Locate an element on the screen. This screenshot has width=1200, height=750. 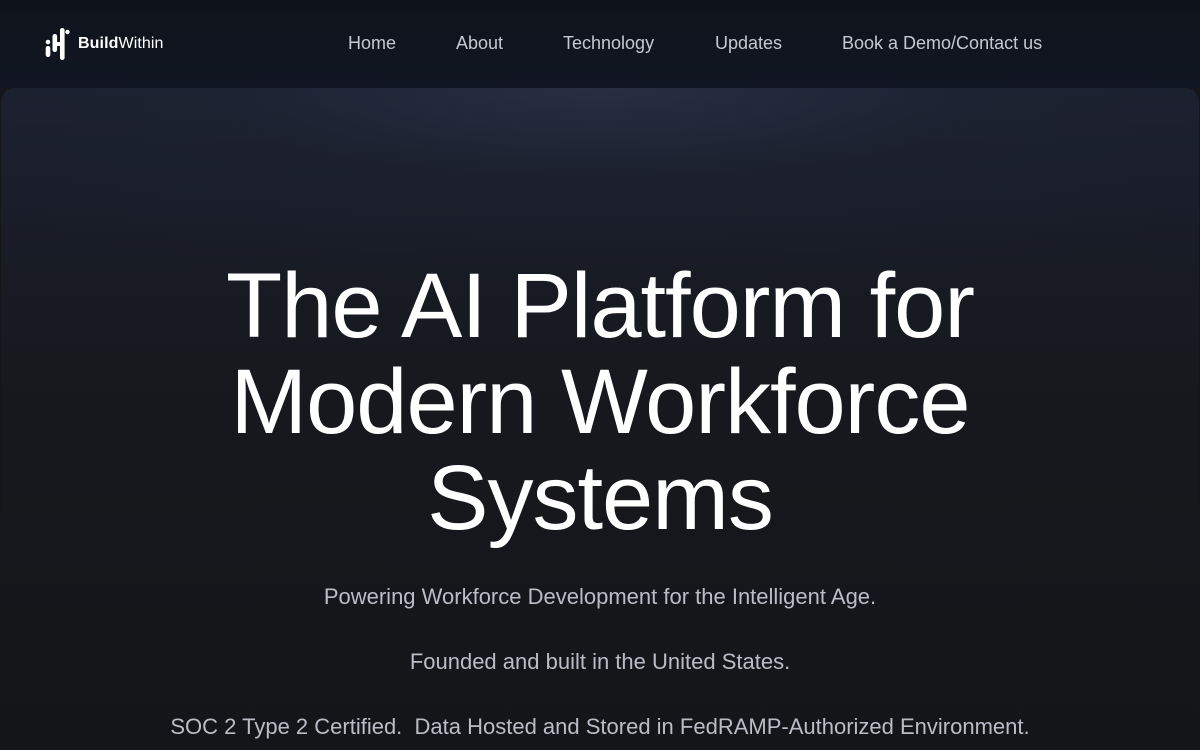
nav-link-book-demo-contact: Book a Demo/Contact us is located at coordinates (942, 43).